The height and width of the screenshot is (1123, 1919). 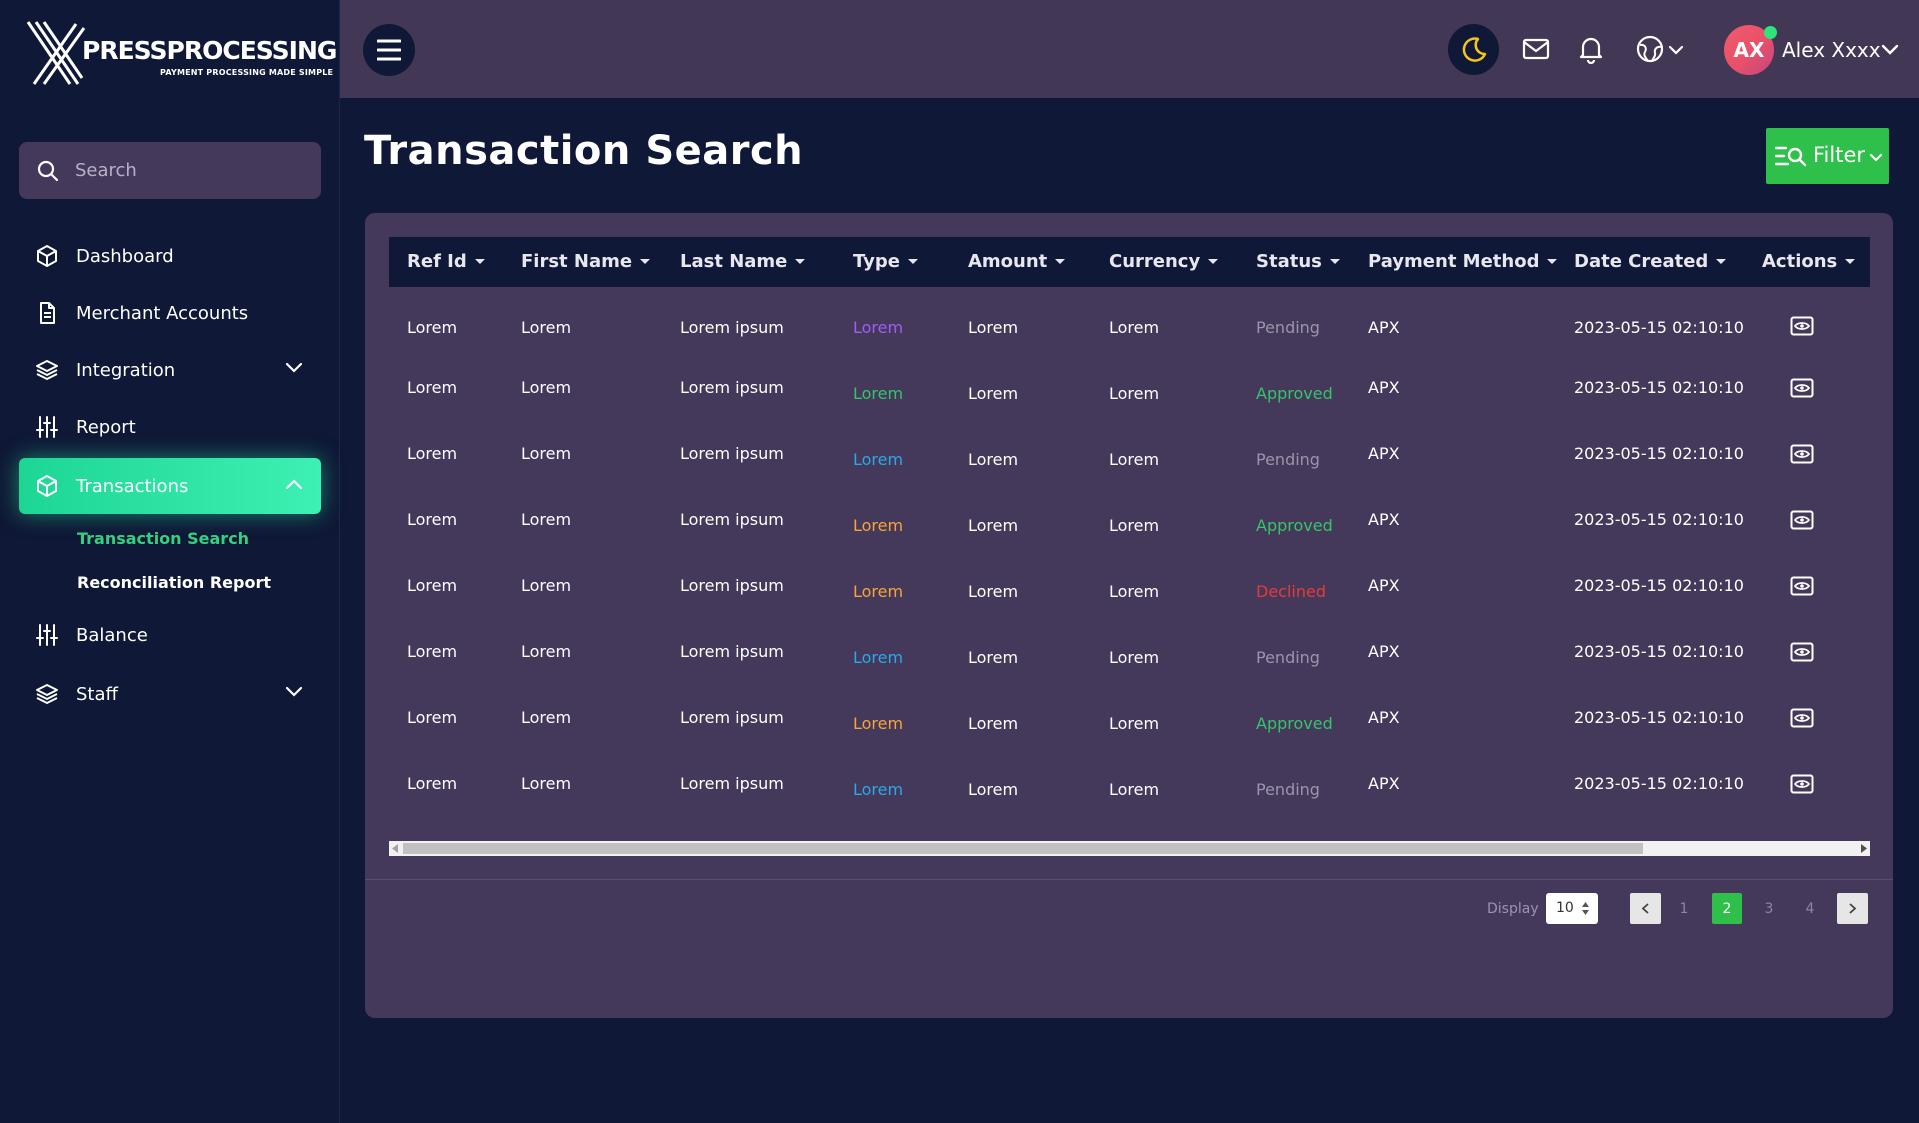 I want to click on next-page-button, so click(x=1852, y=908).